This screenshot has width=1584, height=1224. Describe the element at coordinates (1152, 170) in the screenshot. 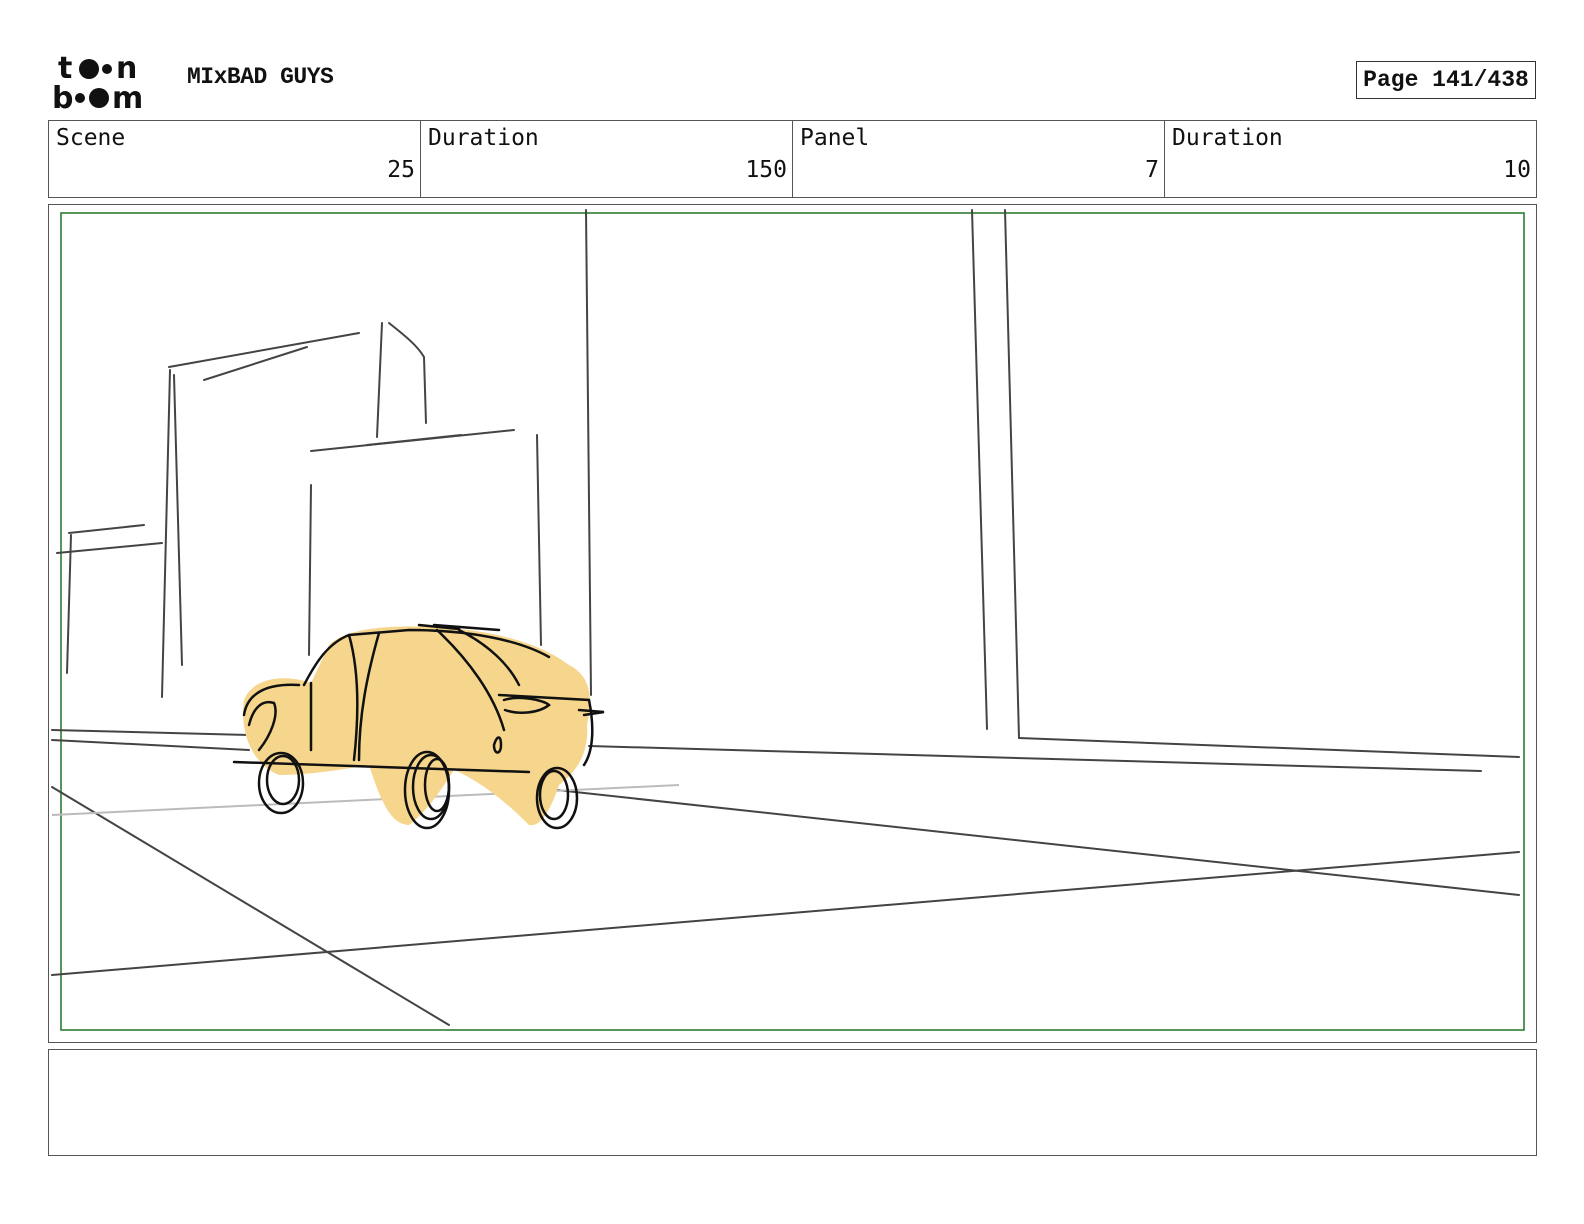

I see `panel-value: 7` at that location.